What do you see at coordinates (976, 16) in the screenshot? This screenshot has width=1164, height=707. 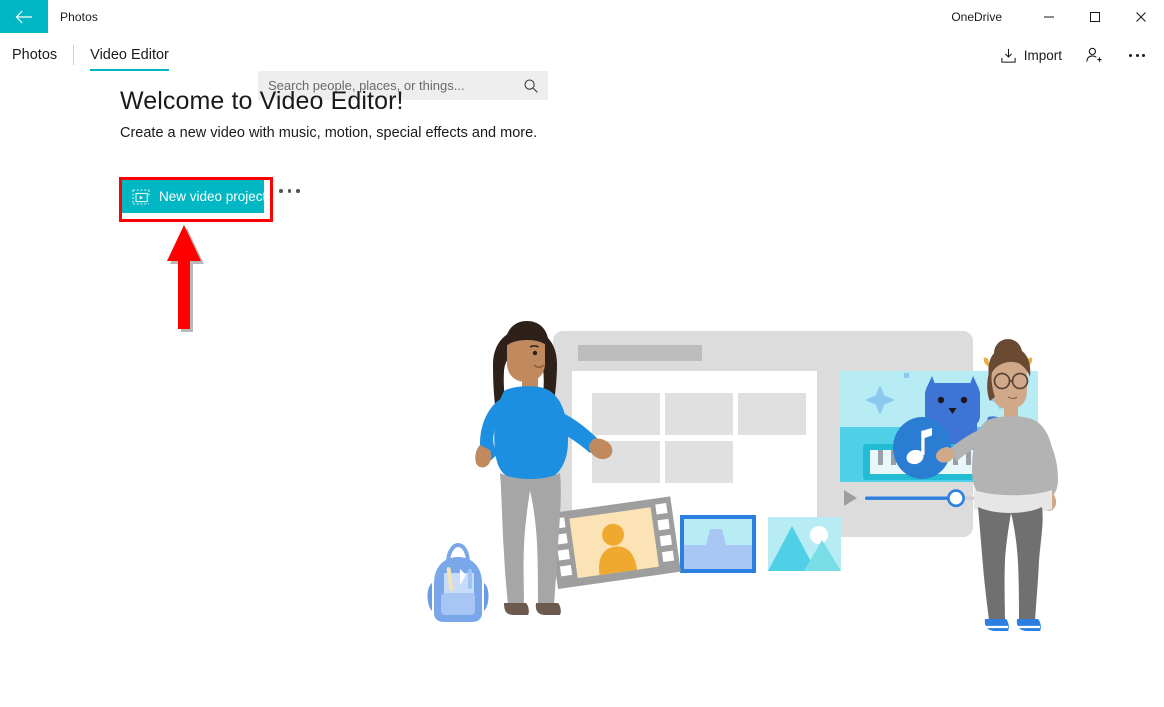 I see `onedrive-status-label: OneDrive` at bounding box center [976, 16].